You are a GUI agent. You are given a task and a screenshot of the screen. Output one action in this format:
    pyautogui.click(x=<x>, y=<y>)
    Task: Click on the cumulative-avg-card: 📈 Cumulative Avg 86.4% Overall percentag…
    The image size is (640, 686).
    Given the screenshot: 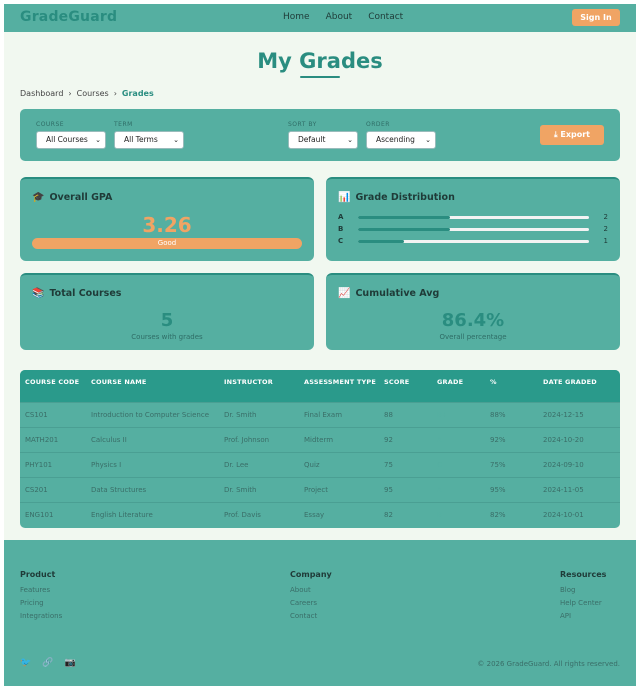 What is the action you would take?
    pyautogui.click(x=473, y=311)
    